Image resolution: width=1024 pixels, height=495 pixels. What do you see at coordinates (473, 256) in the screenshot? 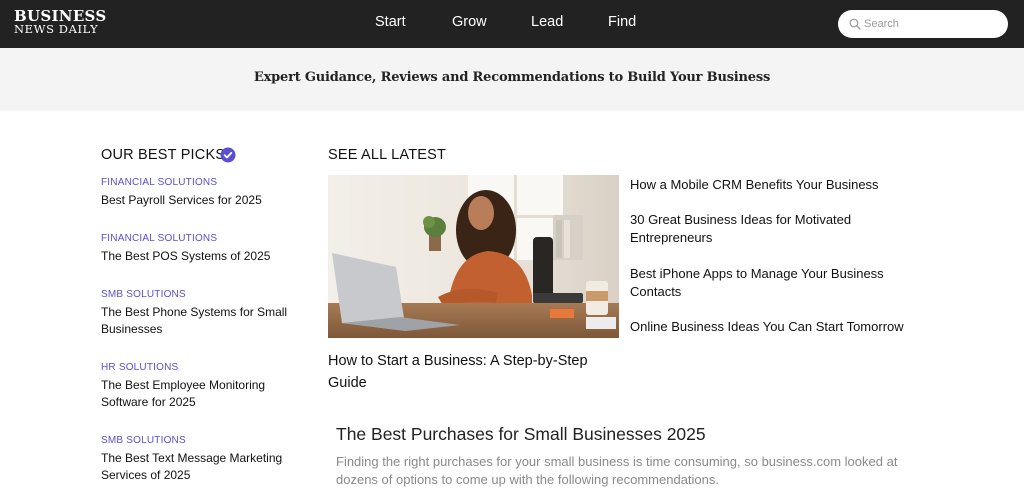
I see `featured-article-image` at bounding box center [473, 256].